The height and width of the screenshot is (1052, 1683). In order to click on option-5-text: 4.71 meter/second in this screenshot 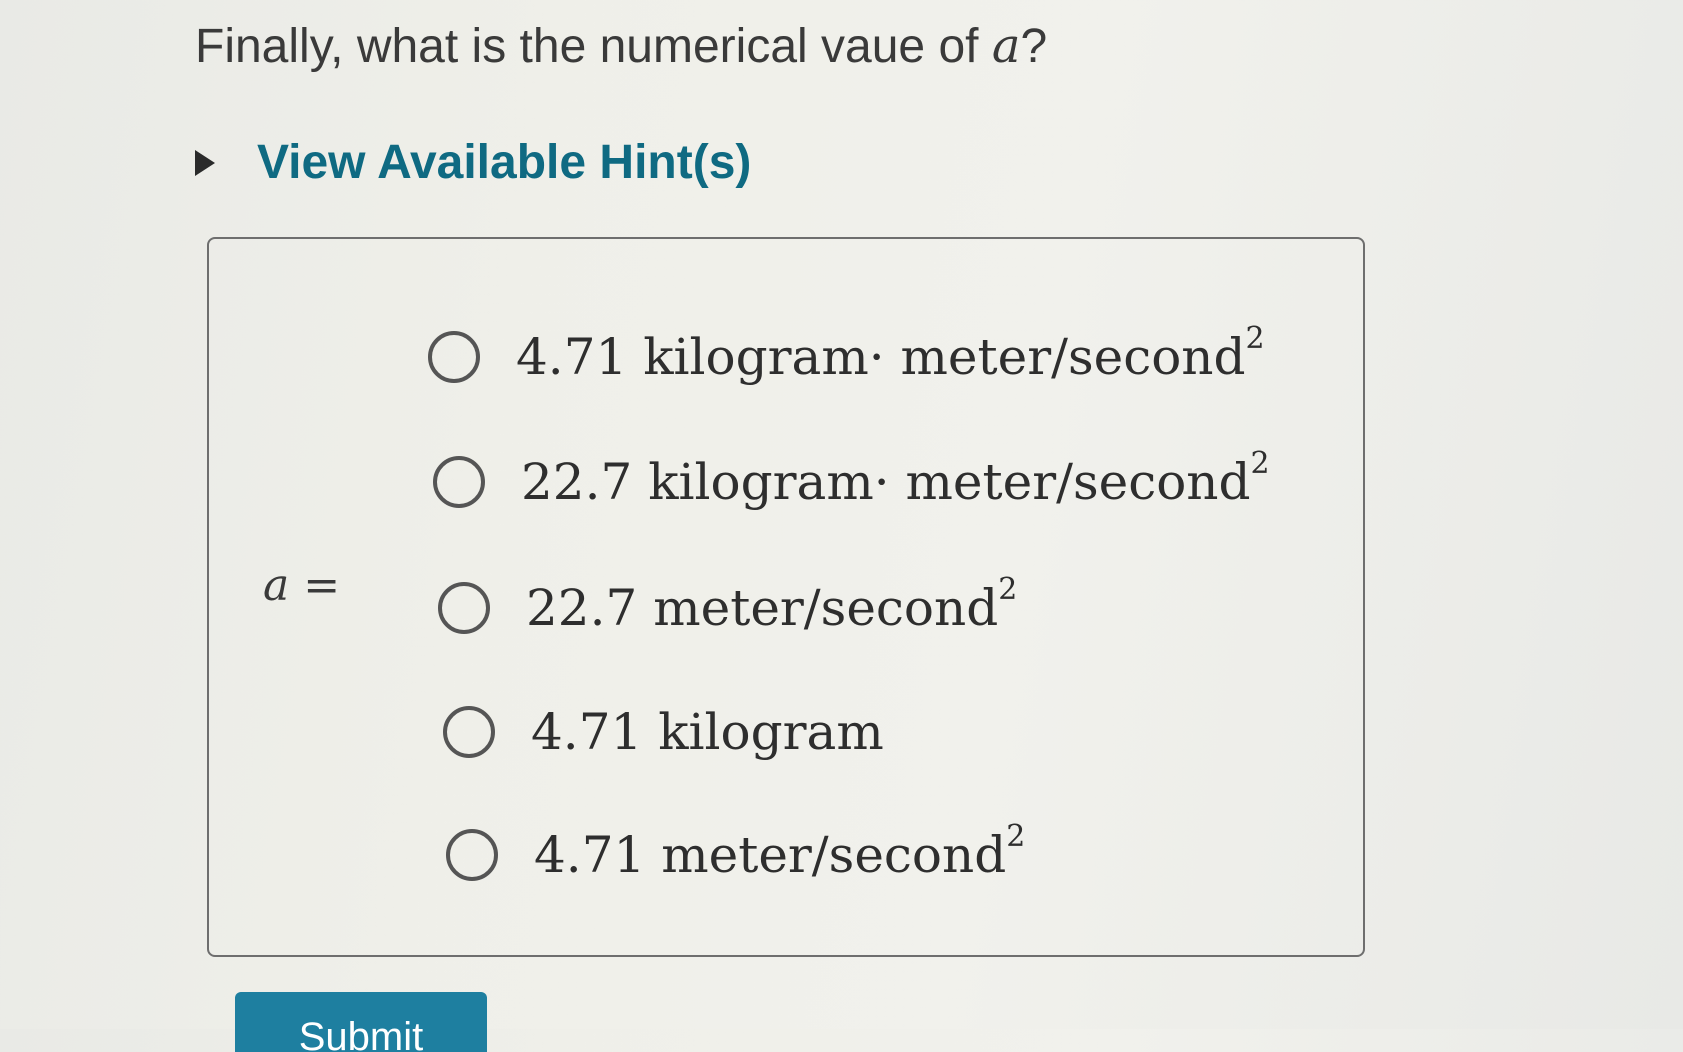, I will do `click(770, 855)`.